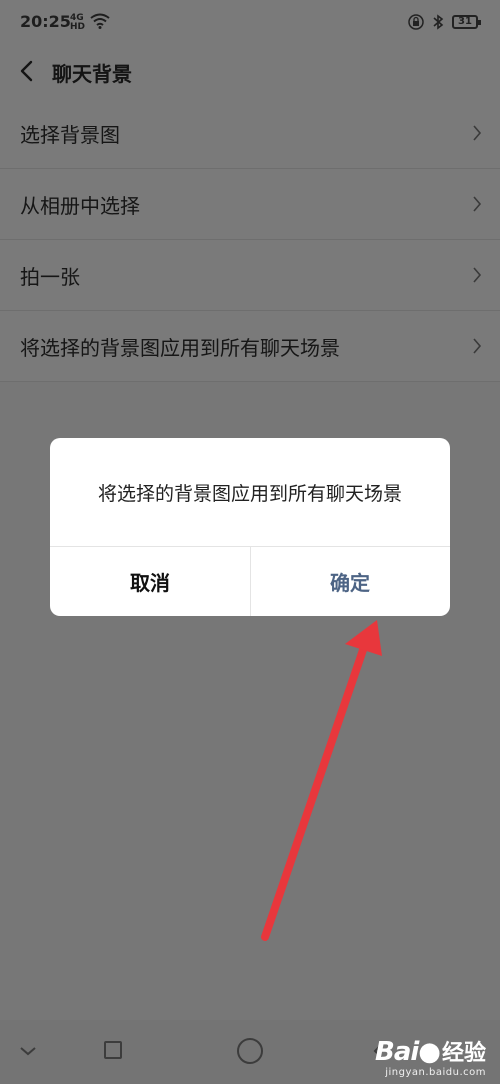 The image size is (500, 1084). I want to click on paw-icon: ●, so click(429, 1052).